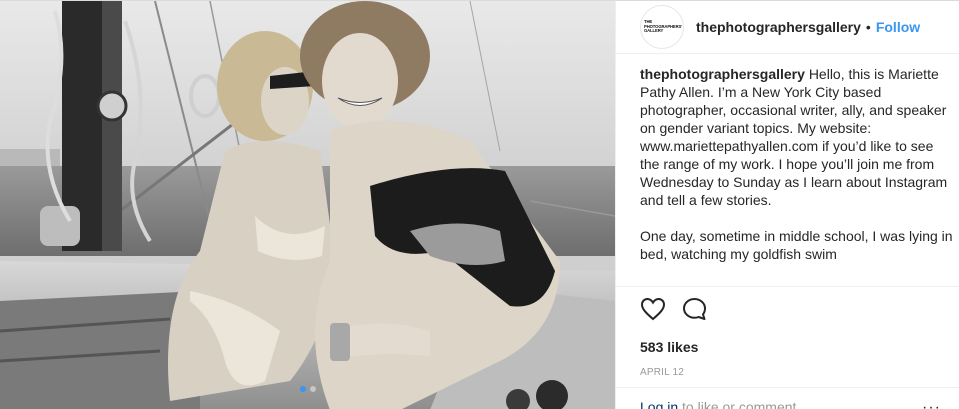  I want to click on more-options-icon: ···, so click(931, 404).